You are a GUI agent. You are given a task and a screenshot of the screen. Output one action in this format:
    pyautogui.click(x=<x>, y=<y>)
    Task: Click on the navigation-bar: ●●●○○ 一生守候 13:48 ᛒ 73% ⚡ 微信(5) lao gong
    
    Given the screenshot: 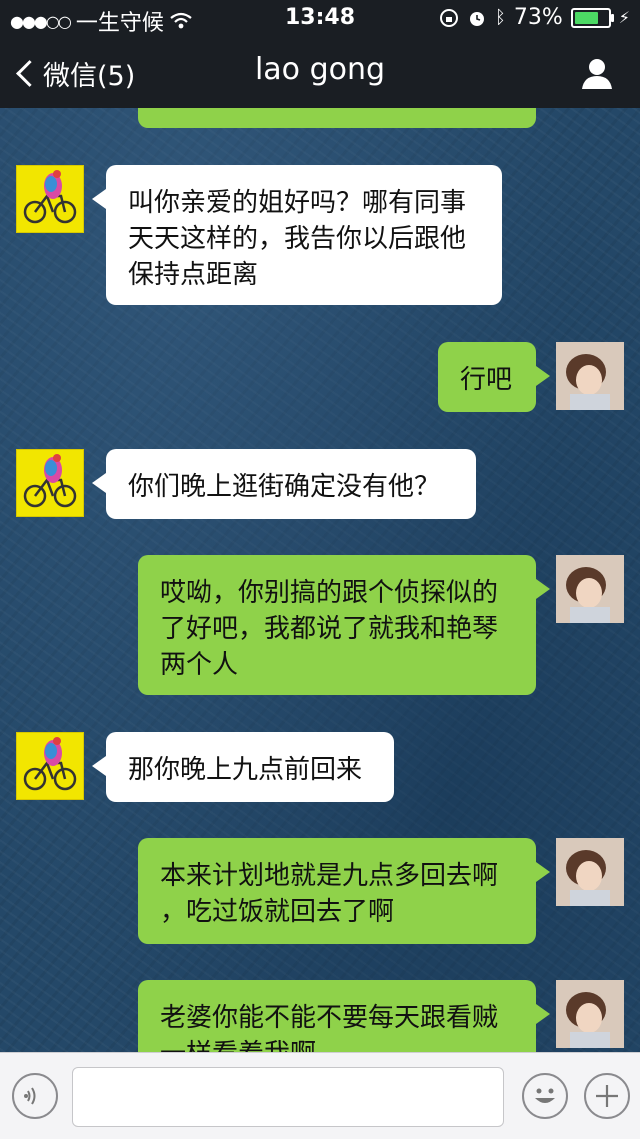 What is the action you would take?
    pyautogui.click(x=320, y=54)
    